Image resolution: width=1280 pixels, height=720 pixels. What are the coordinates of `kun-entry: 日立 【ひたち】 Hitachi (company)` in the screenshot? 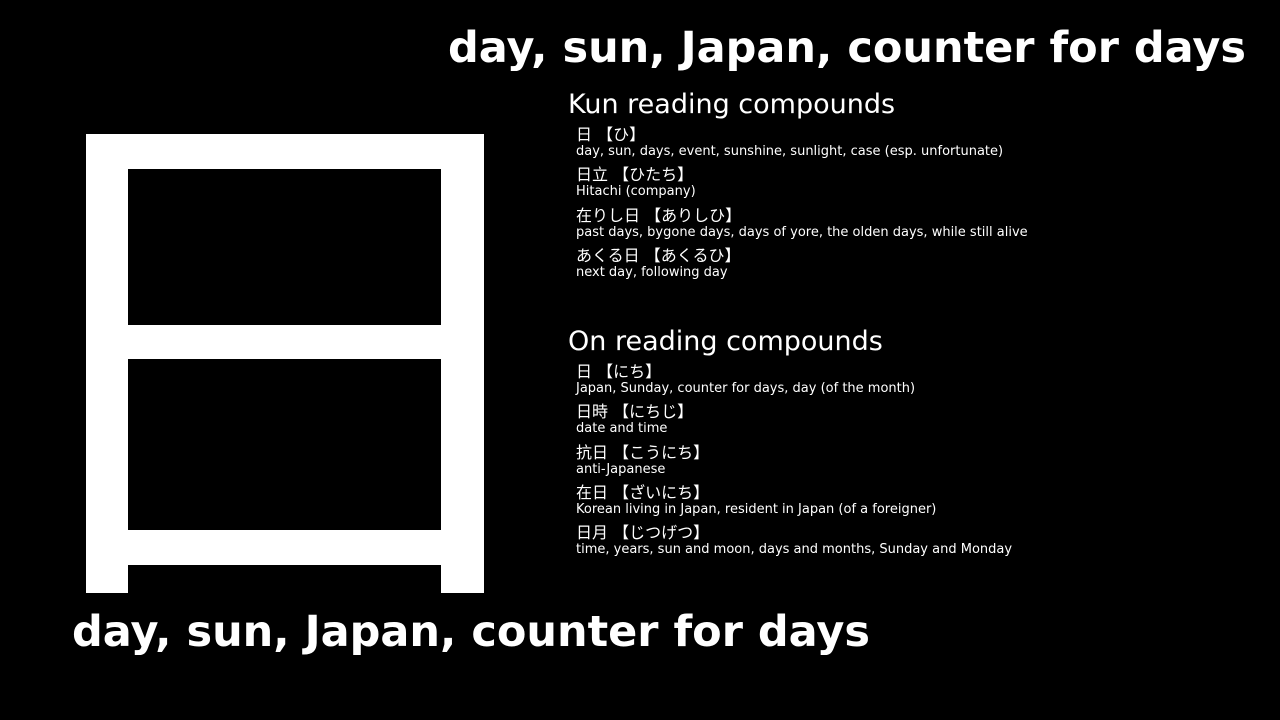 It's located at (922, 185).